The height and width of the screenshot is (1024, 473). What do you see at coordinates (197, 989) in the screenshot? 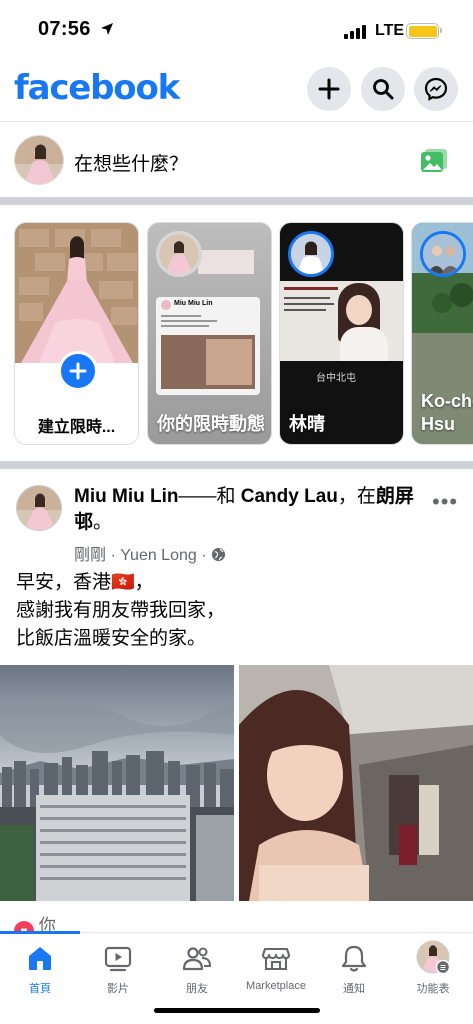
I see `tab-label: 朋友` at bounding box center [197, 989].